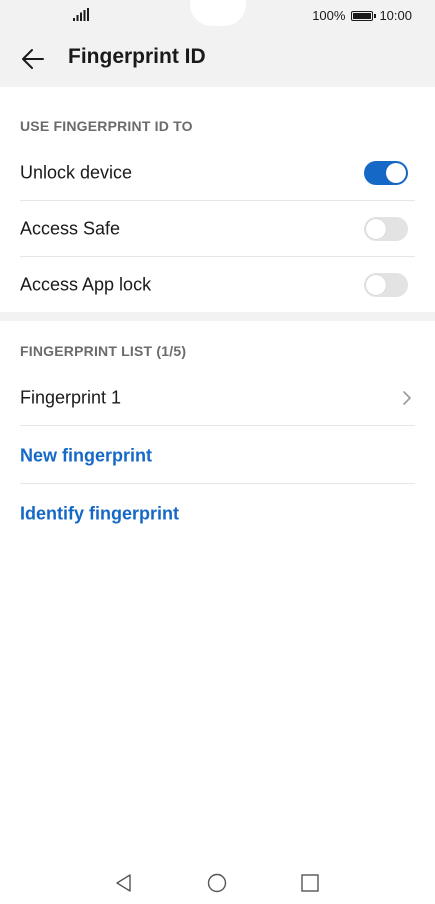 Image resolution: width=435 pixels, height=904 pixels. I want to click on fingerprint-label: Fingerprint 1, so click(71, 397).